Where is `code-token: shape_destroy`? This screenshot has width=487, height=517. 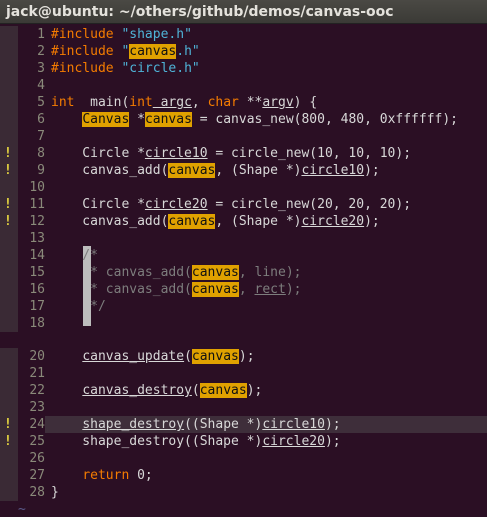 code-token: shape_destroy is located at coordinates (133, 424).